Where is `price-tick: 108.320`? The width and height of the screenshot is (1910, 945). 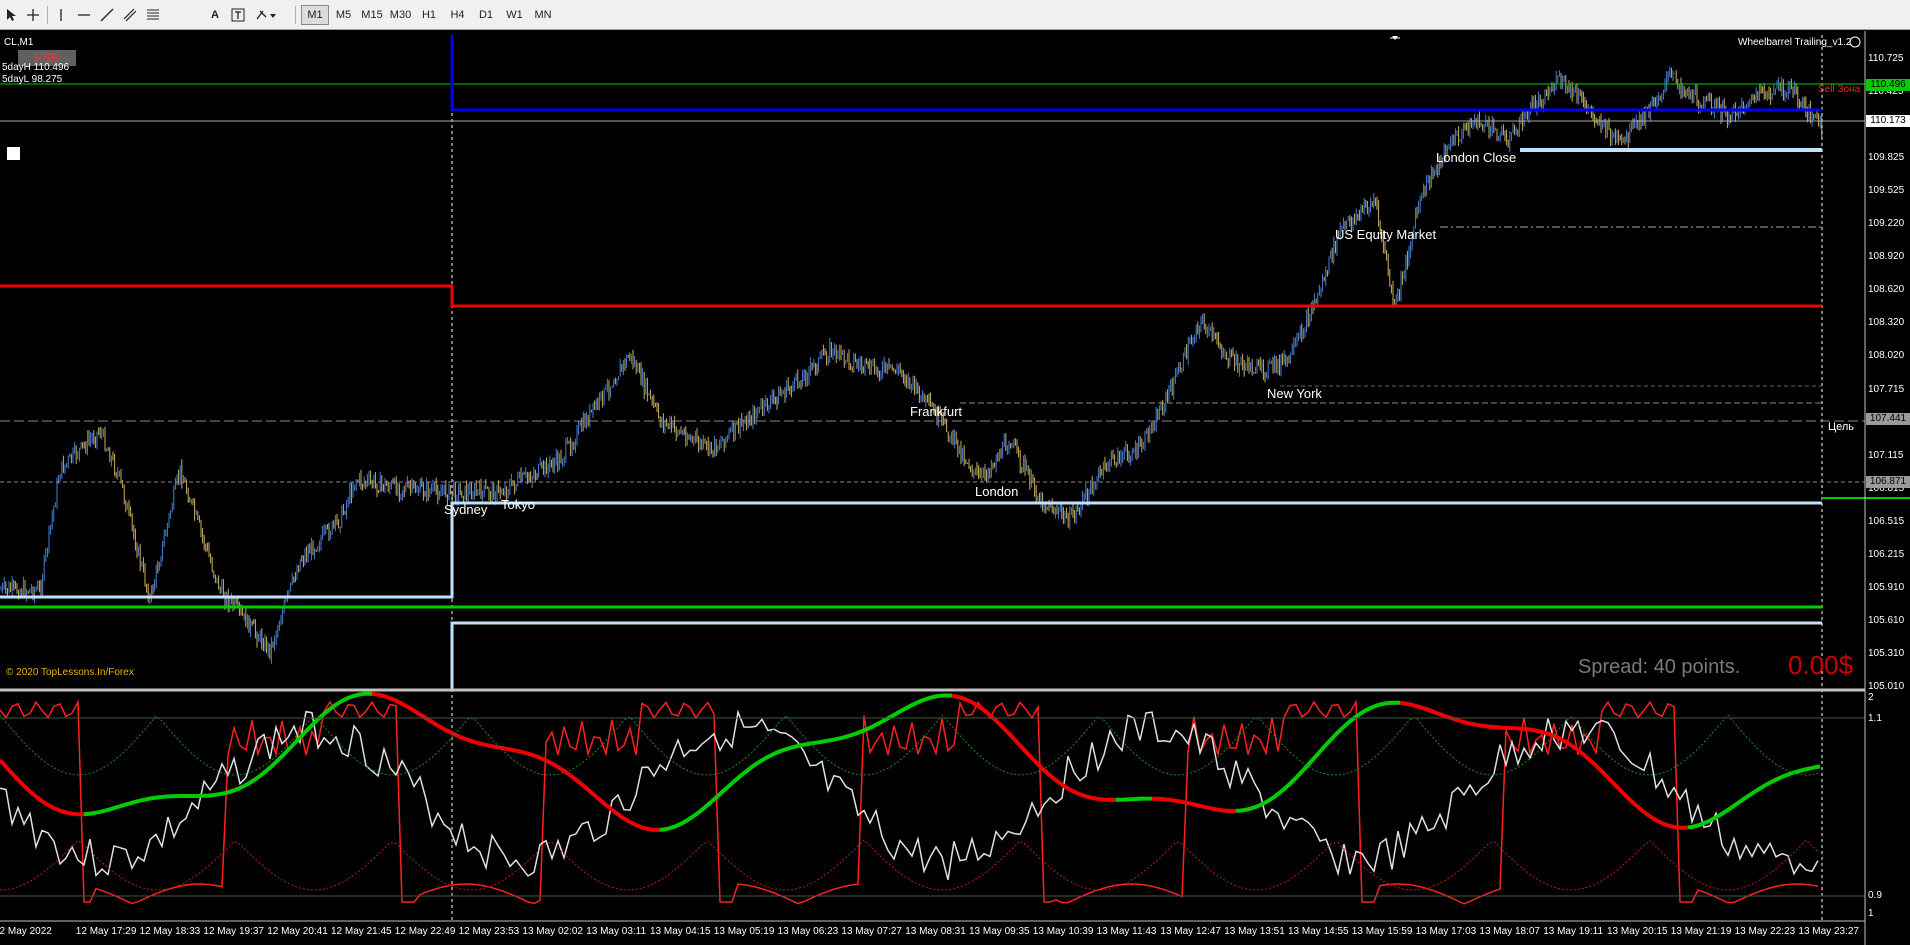
price-tick: 108.320 is located at coordinates (1886, 323).